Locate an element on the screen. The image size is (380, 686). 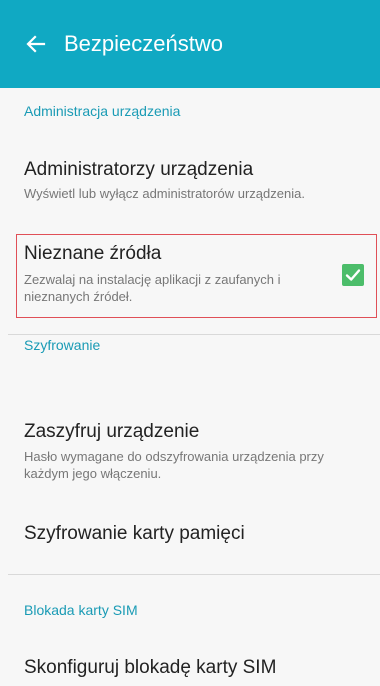
section-header-encryption: Szyfrowanie is located at coordinates (62, 345).